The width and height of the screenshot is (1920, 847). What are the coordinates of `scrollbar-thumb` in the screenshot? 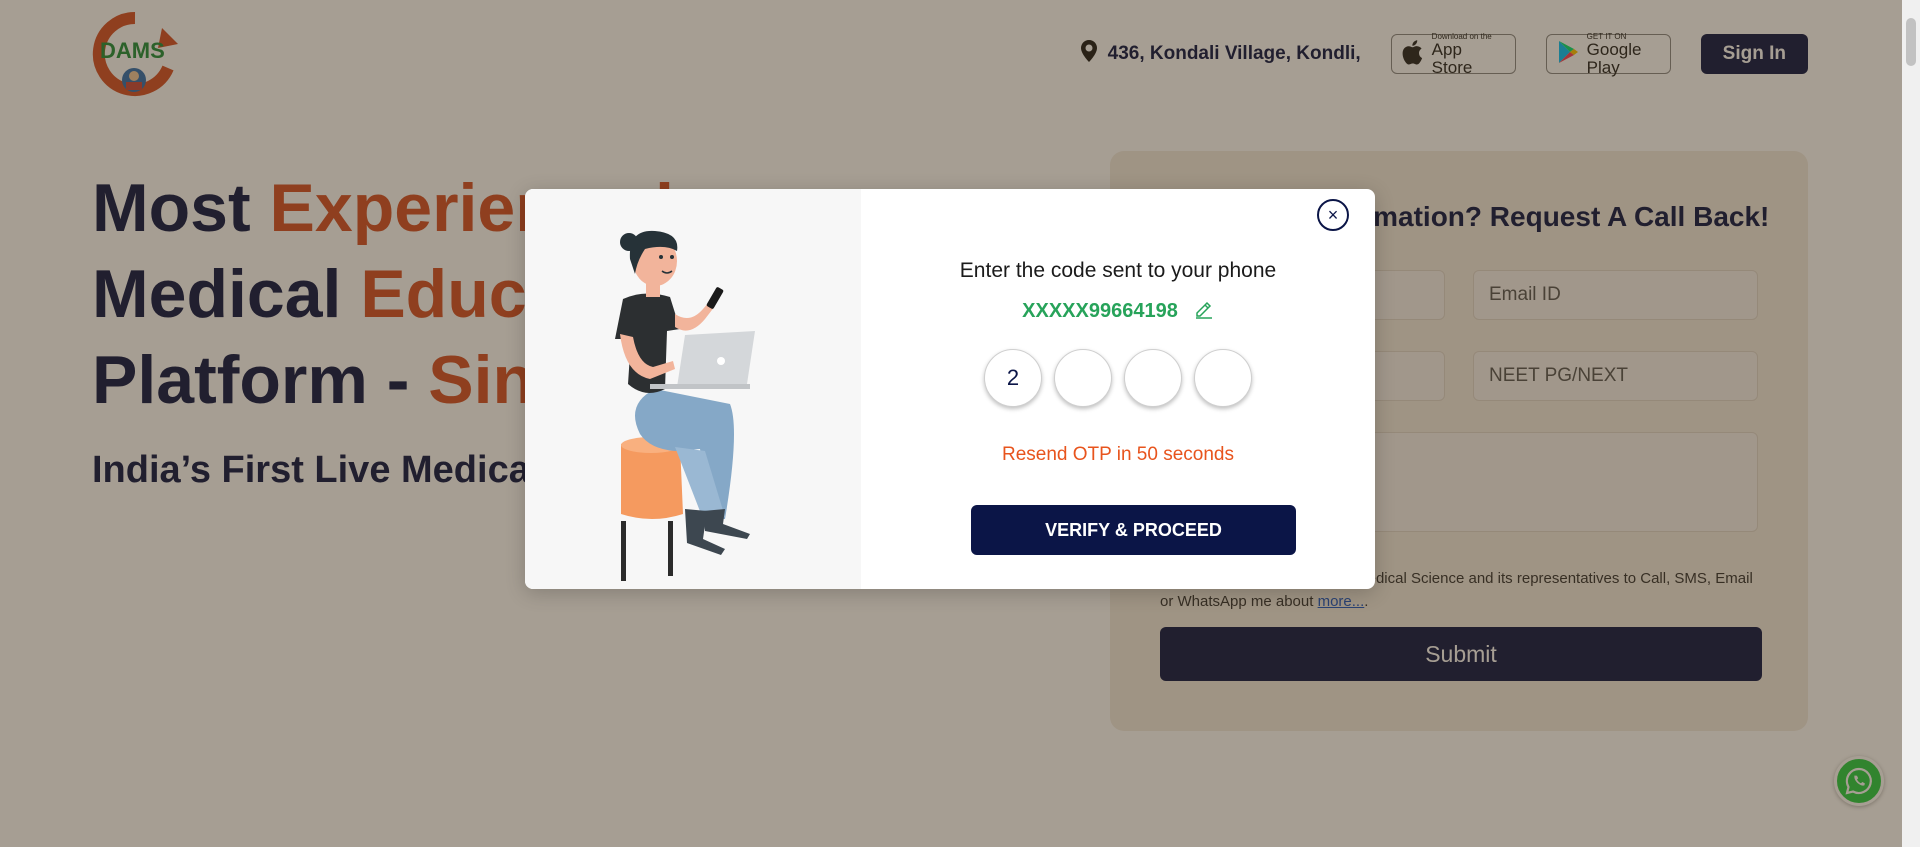 It's located at (1911, 42).